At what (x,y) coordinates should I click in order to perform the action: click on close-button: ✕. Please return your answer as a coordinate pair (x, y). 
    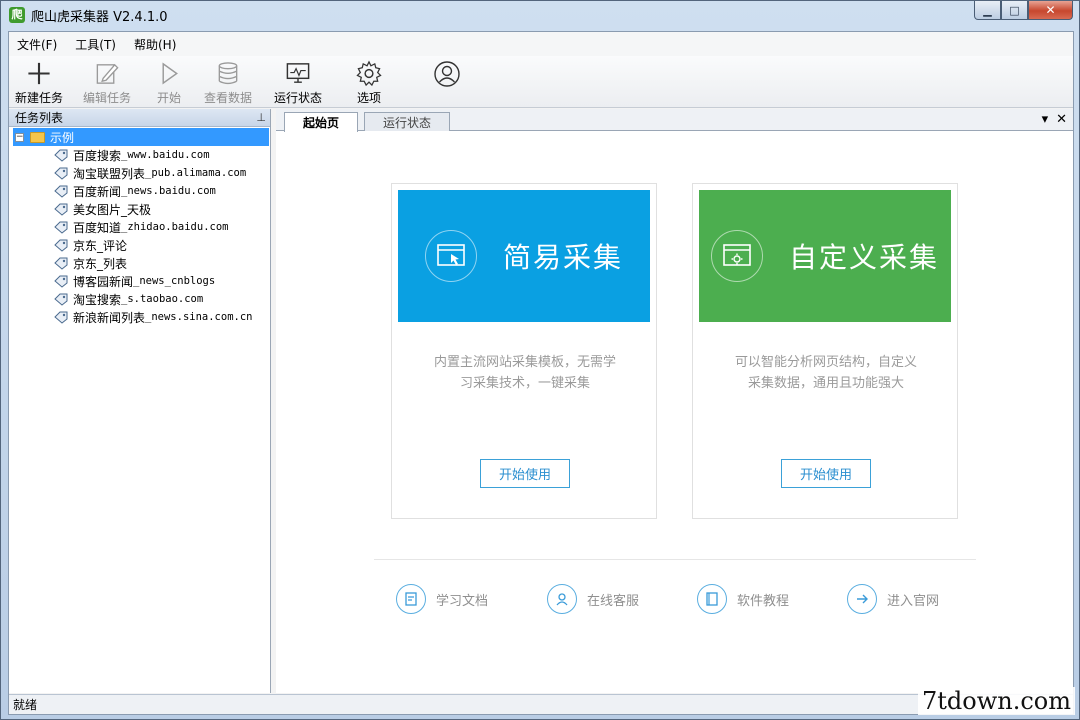
    Looking at the image, I should click on (1050, 10).